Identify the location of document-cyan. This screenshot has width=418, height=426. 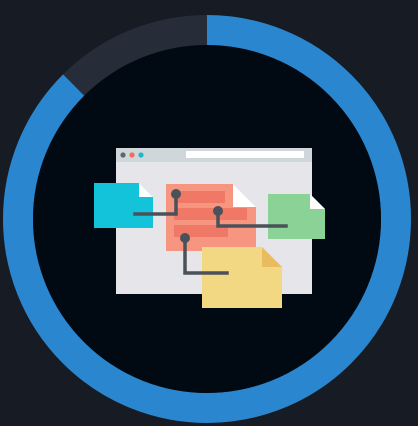
(123, 205).